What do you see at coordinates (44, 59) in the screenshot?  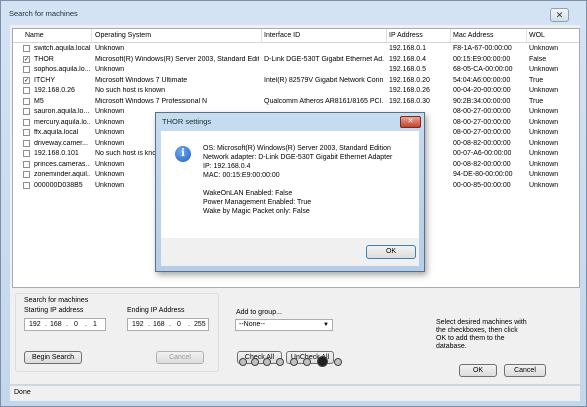 I see `row-name: THOR` at bounding box center [44, 59].